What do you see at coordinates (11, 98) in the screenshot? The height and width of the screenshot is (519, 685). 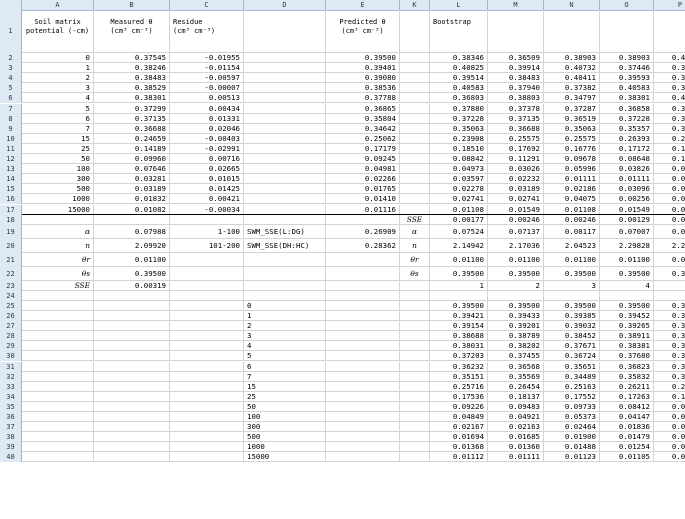 I see `row-header-6: 6` at bounding box center [11, 98].